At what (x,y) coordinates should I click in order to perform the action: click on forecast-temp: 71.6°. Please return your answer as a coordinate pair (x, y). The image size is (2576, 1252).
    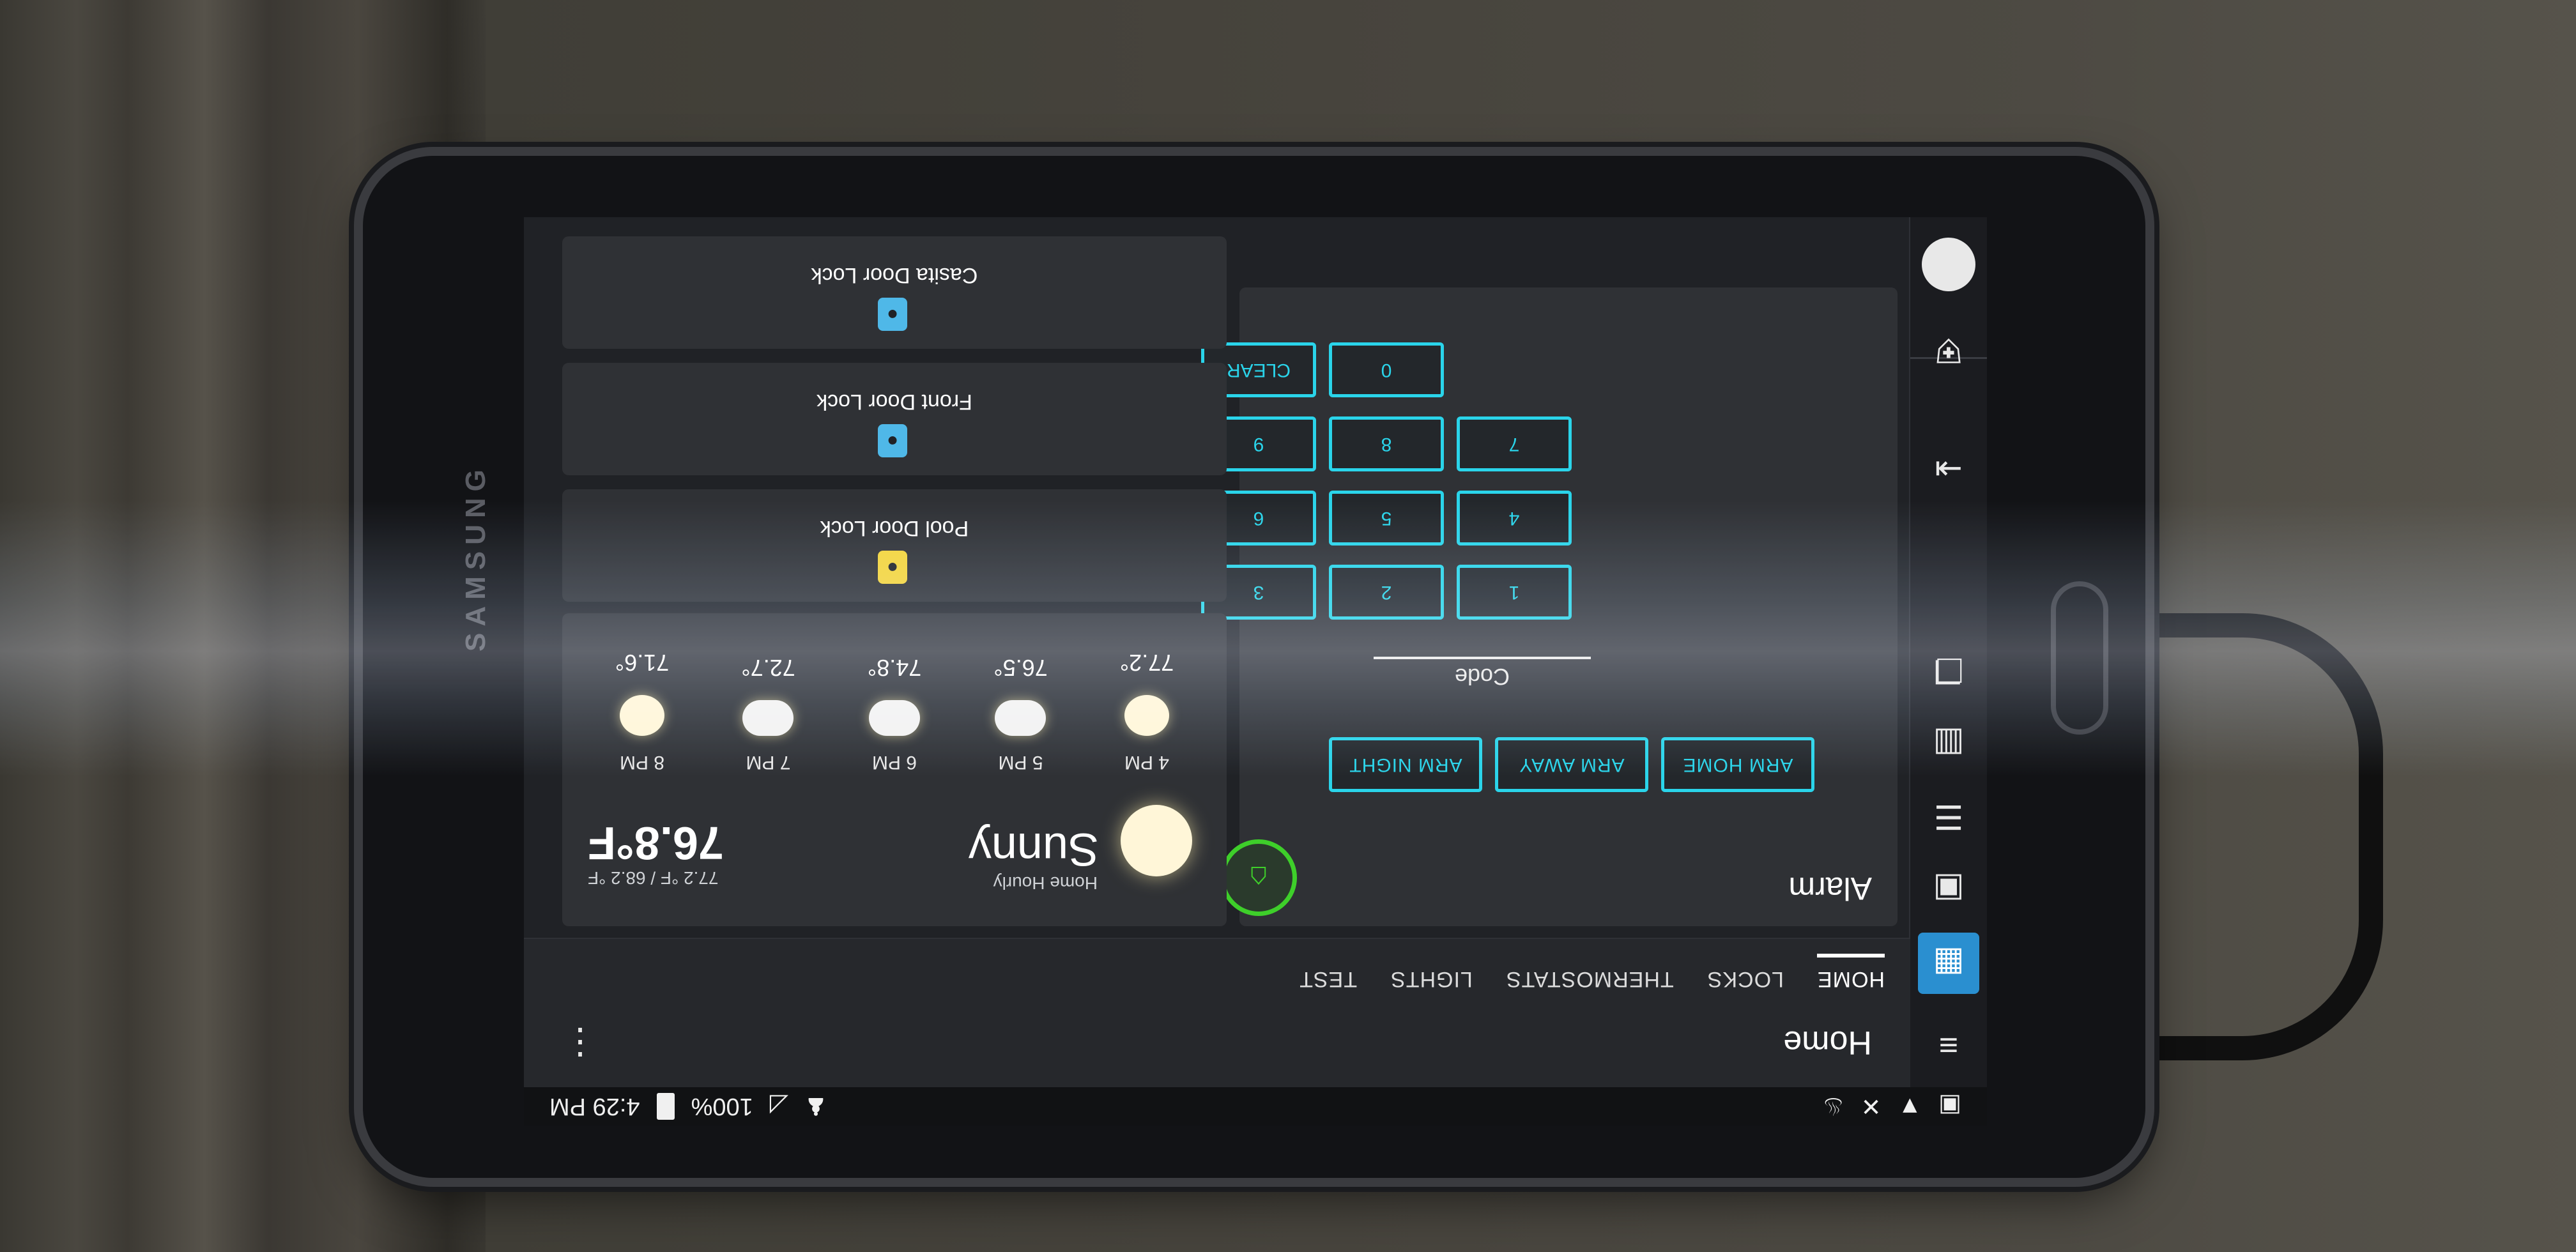
    Looking at the image, I should click on (642, 663).